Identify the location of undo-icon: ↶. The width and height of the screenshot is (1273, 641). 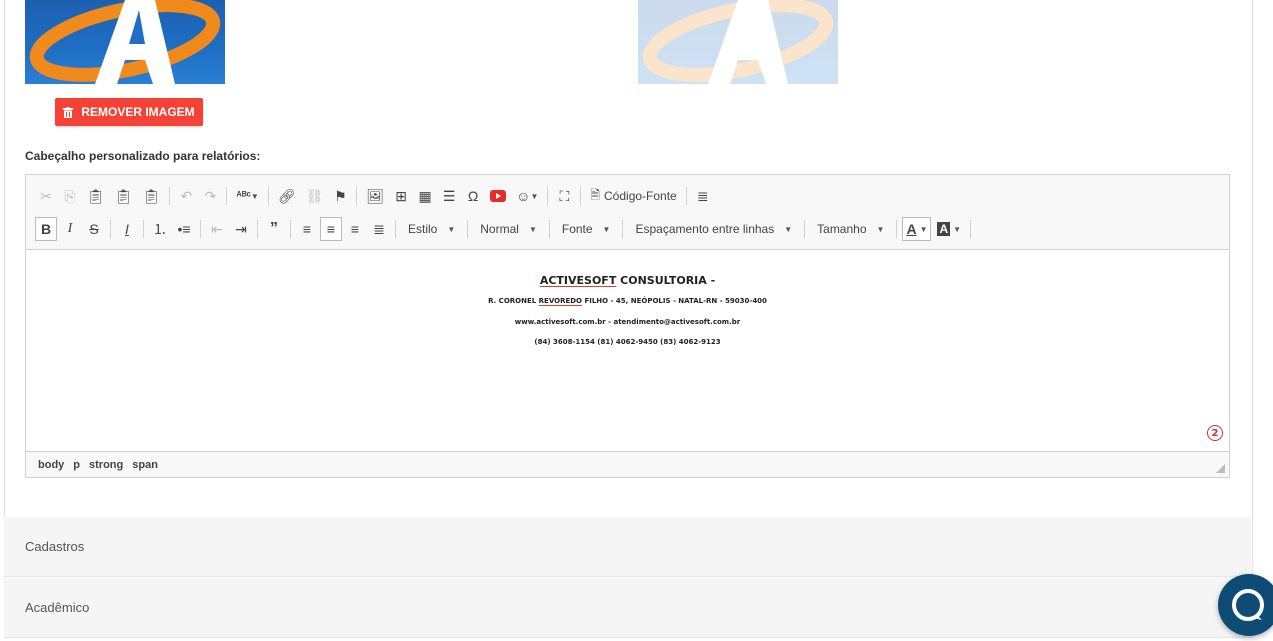
(186, 196).